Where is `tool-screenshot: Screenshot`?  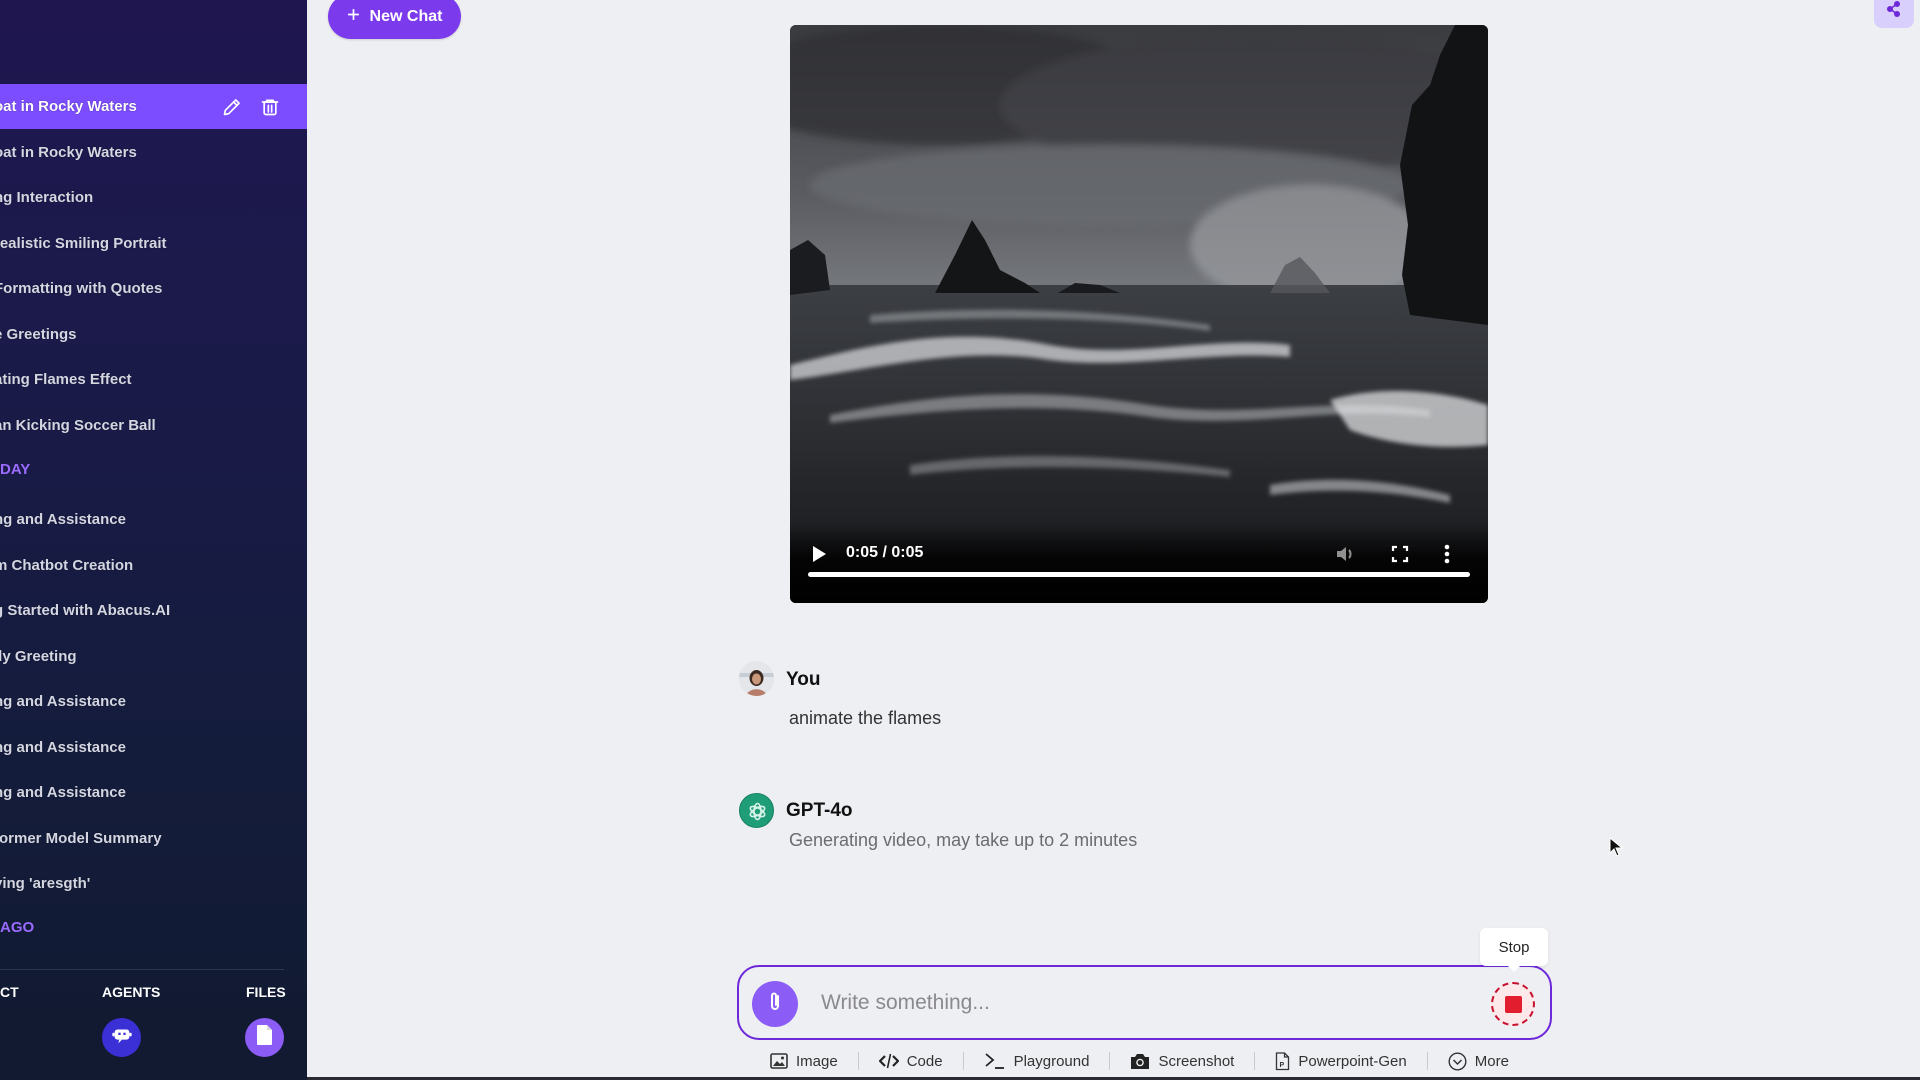 tool-screenshot: Screenshot is located at coordinates (1182, 1061).